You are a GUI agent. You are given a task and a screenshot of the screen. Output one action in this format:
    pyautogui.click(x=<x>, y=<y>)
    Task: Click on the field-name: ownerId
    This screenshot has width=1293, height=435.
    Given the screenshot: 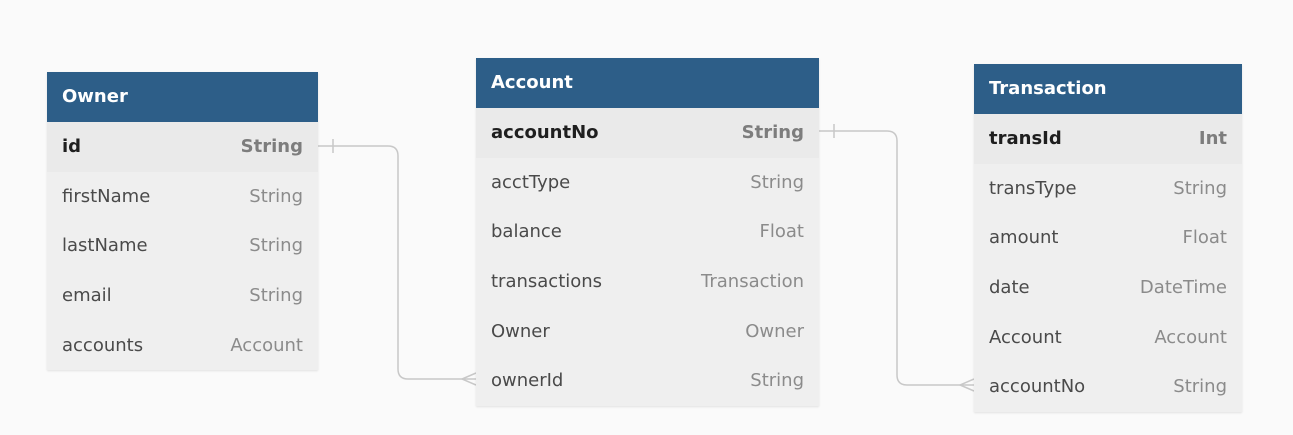 What is the action you would take?
    pyautogui.click(x=527, y=381)
    